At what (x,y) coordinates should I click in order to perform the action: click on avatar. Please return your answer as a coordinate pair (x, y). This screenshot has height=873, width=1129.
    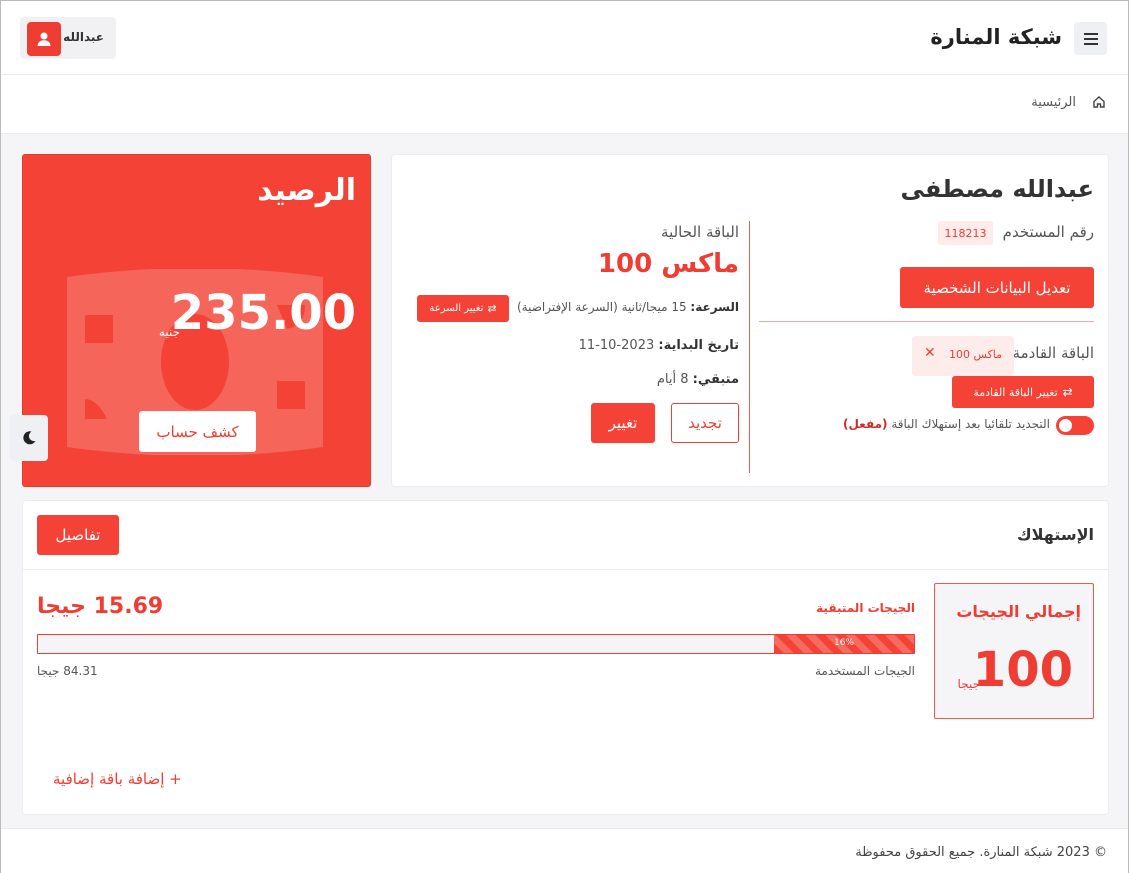
    Looking at the image, I should click on (44, 39).